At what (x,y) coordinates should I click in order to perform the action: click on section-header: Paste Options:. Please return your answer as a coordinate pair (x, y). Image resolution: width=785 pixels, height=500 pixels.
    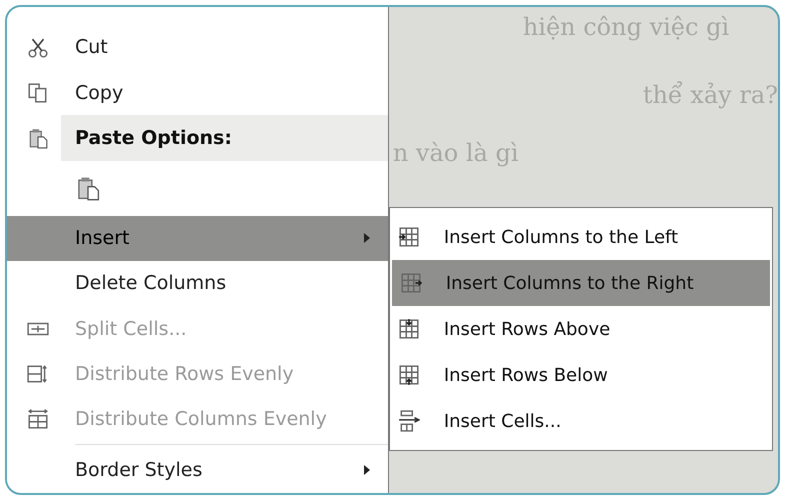
    Looking at the image, I should click on (224, 138).